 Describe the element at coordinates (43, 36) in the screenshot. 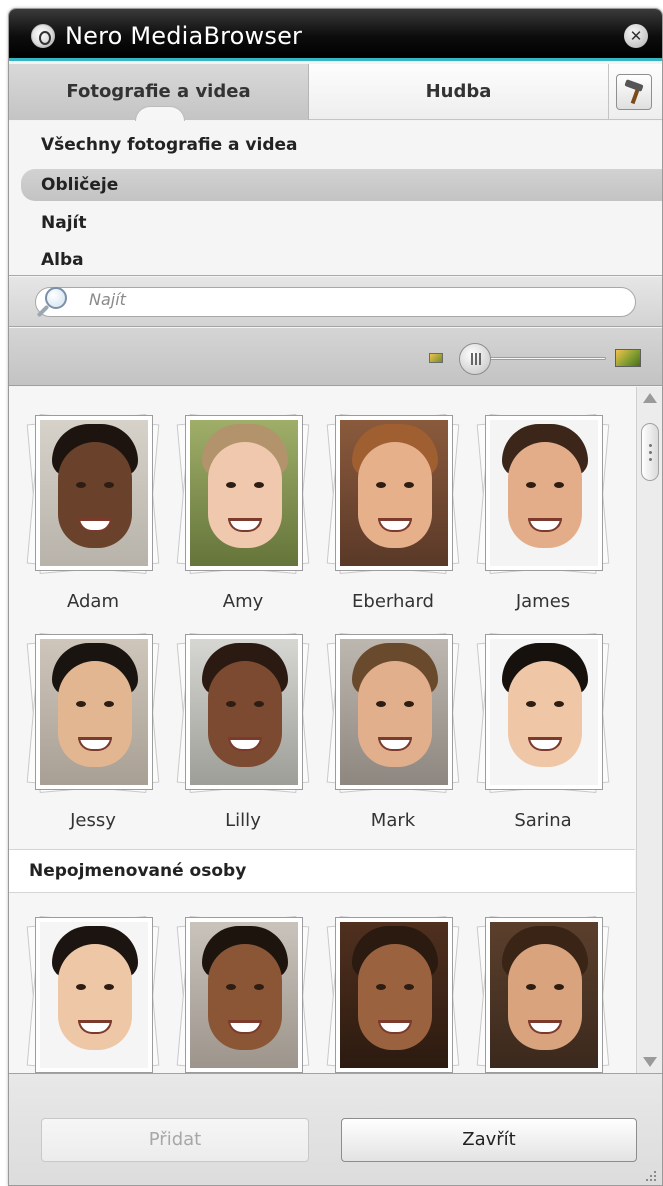

I see `nero-logo-icon` at that location.